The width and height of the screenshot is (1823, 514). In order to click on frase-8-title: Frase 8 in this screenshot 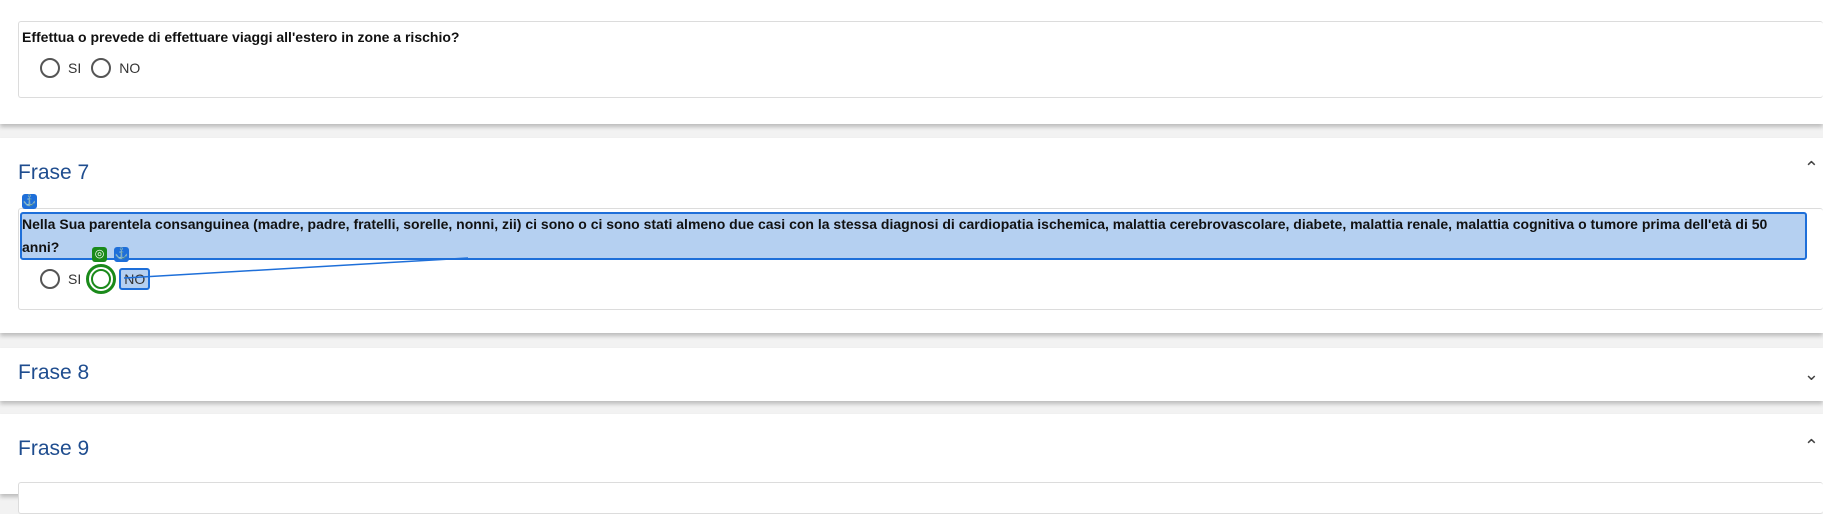, I will do `click(53, 373)`.